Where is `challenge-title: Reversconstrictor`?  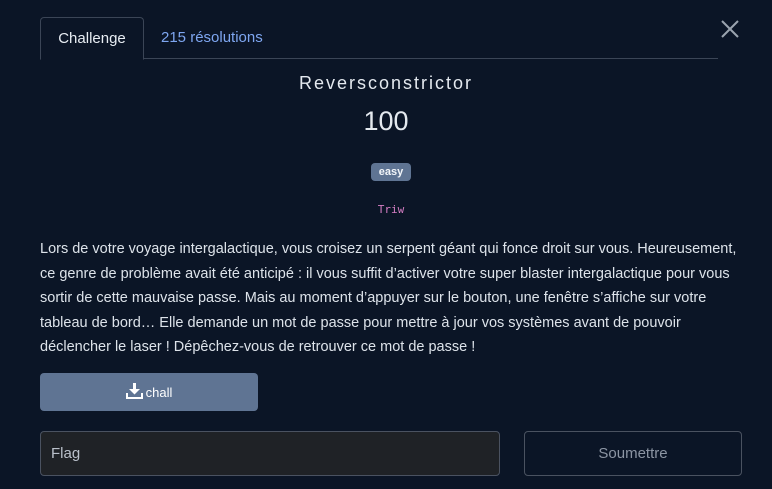
challenge-title: Reversconstrictor is located at coordinates (386, 83).